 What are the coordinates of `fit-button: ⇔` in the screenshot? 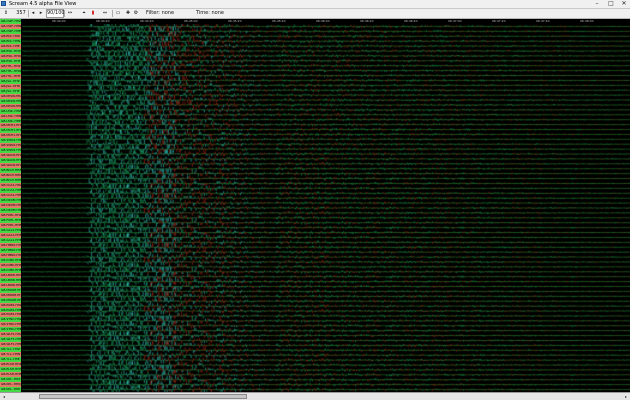 It's located at (105, 13).